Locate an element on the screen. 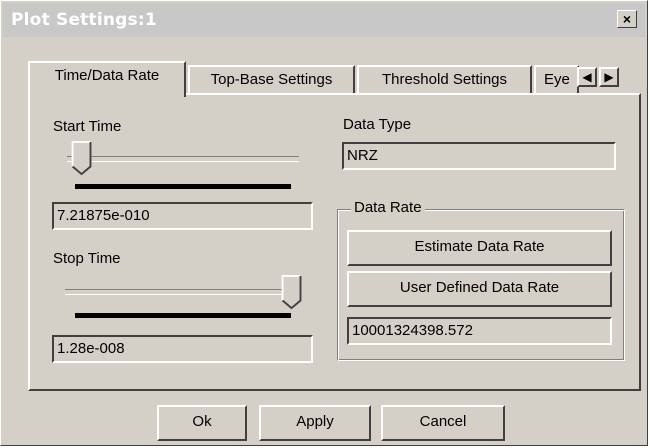  cancel-label: Cancel is located at coordinates (443, 421).